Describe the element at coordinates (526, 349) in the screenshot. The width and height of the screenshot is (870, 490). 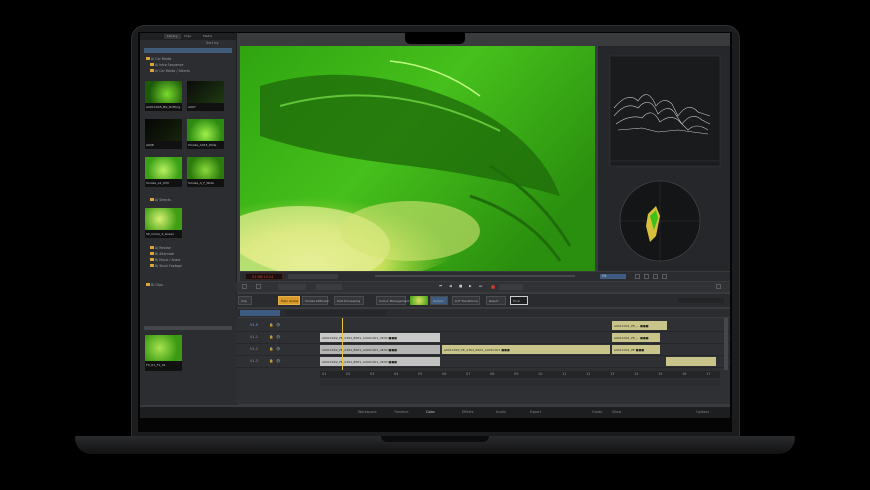
I see `timeline-clip: A001C002_PE_2364_BXP1_A002C001 ■■■` at that location.